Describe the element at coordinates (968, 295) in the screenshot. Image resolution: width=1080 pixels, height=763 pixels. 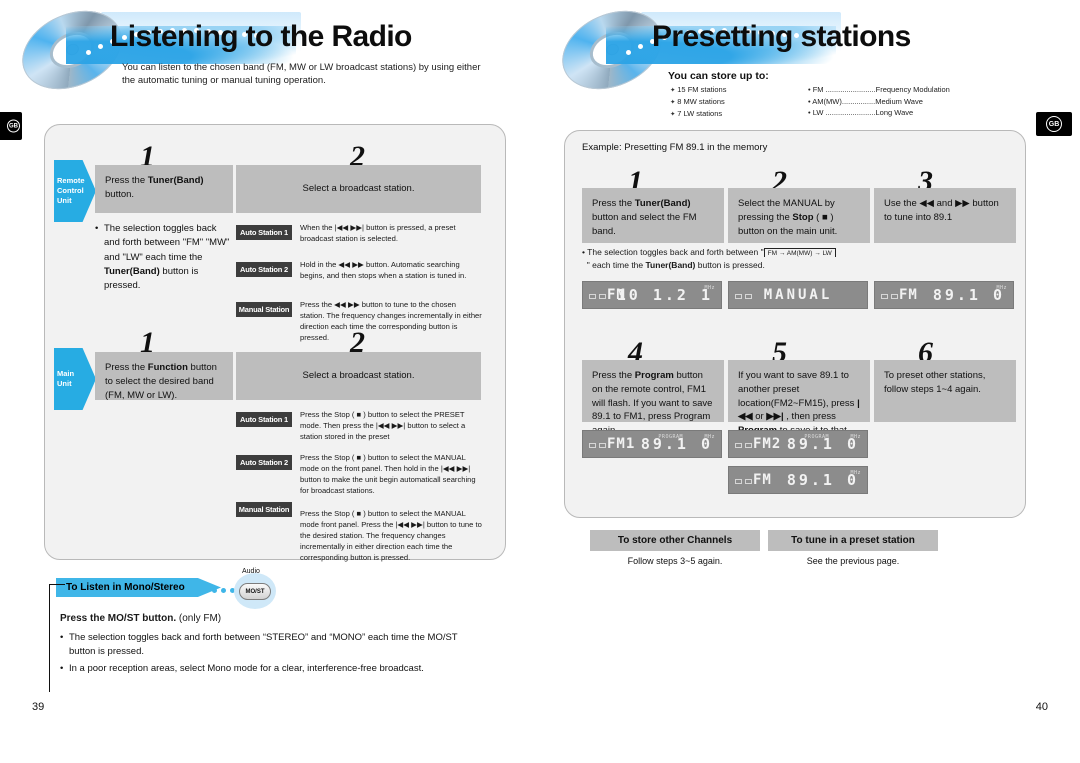
I see `lcd-2-freq: 89.1 0` at that location.